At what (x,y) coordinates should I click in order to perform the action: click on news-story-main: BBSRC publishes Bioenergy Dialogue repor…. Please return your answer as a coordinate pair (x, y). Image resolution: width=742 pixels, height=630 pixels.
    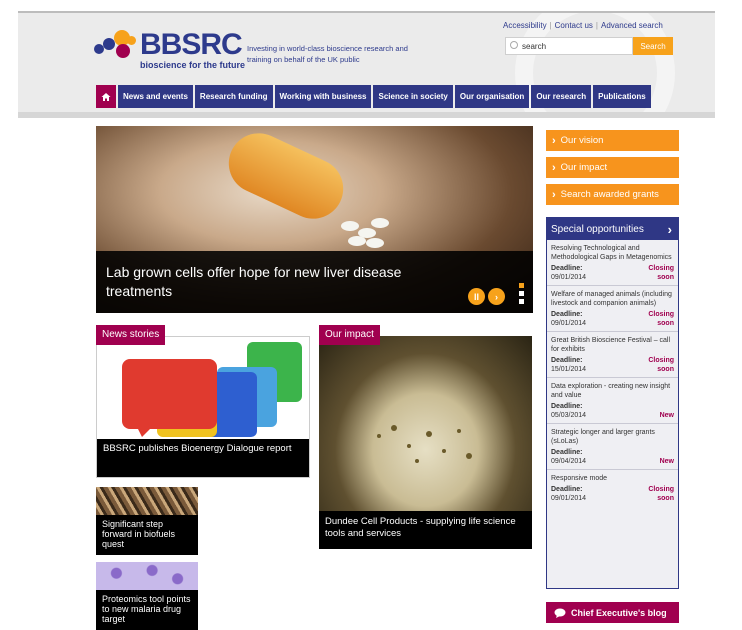
    Looking at the image, I should click on (203, 407).